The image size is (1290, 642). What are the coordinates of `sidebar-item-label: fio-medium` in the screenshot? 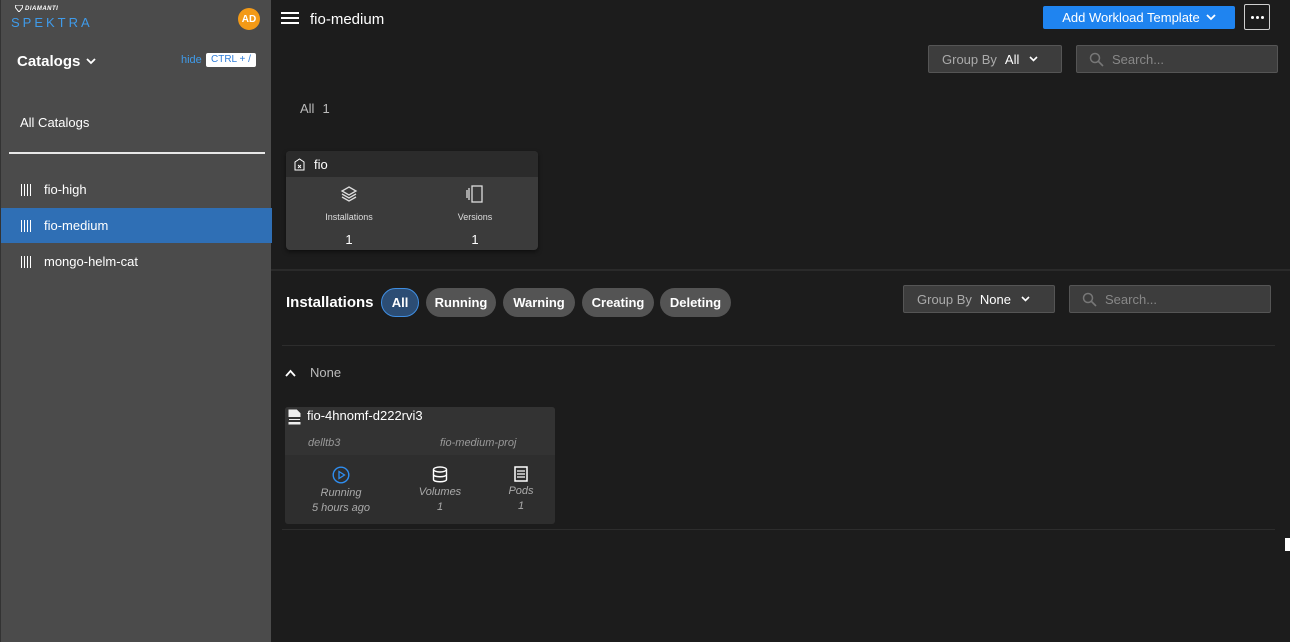 It's located at (76, 225).